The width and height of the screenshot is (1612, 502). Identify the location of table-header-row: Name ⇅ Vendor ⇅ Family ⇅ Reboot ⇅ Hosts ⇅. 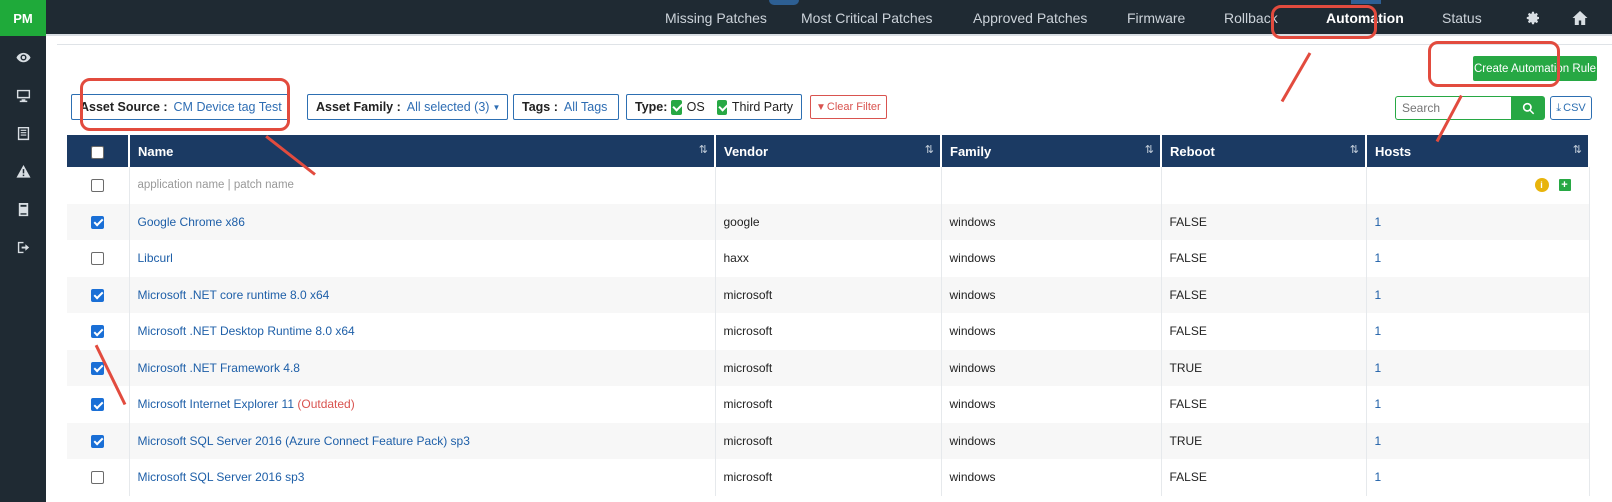
(828, 151).